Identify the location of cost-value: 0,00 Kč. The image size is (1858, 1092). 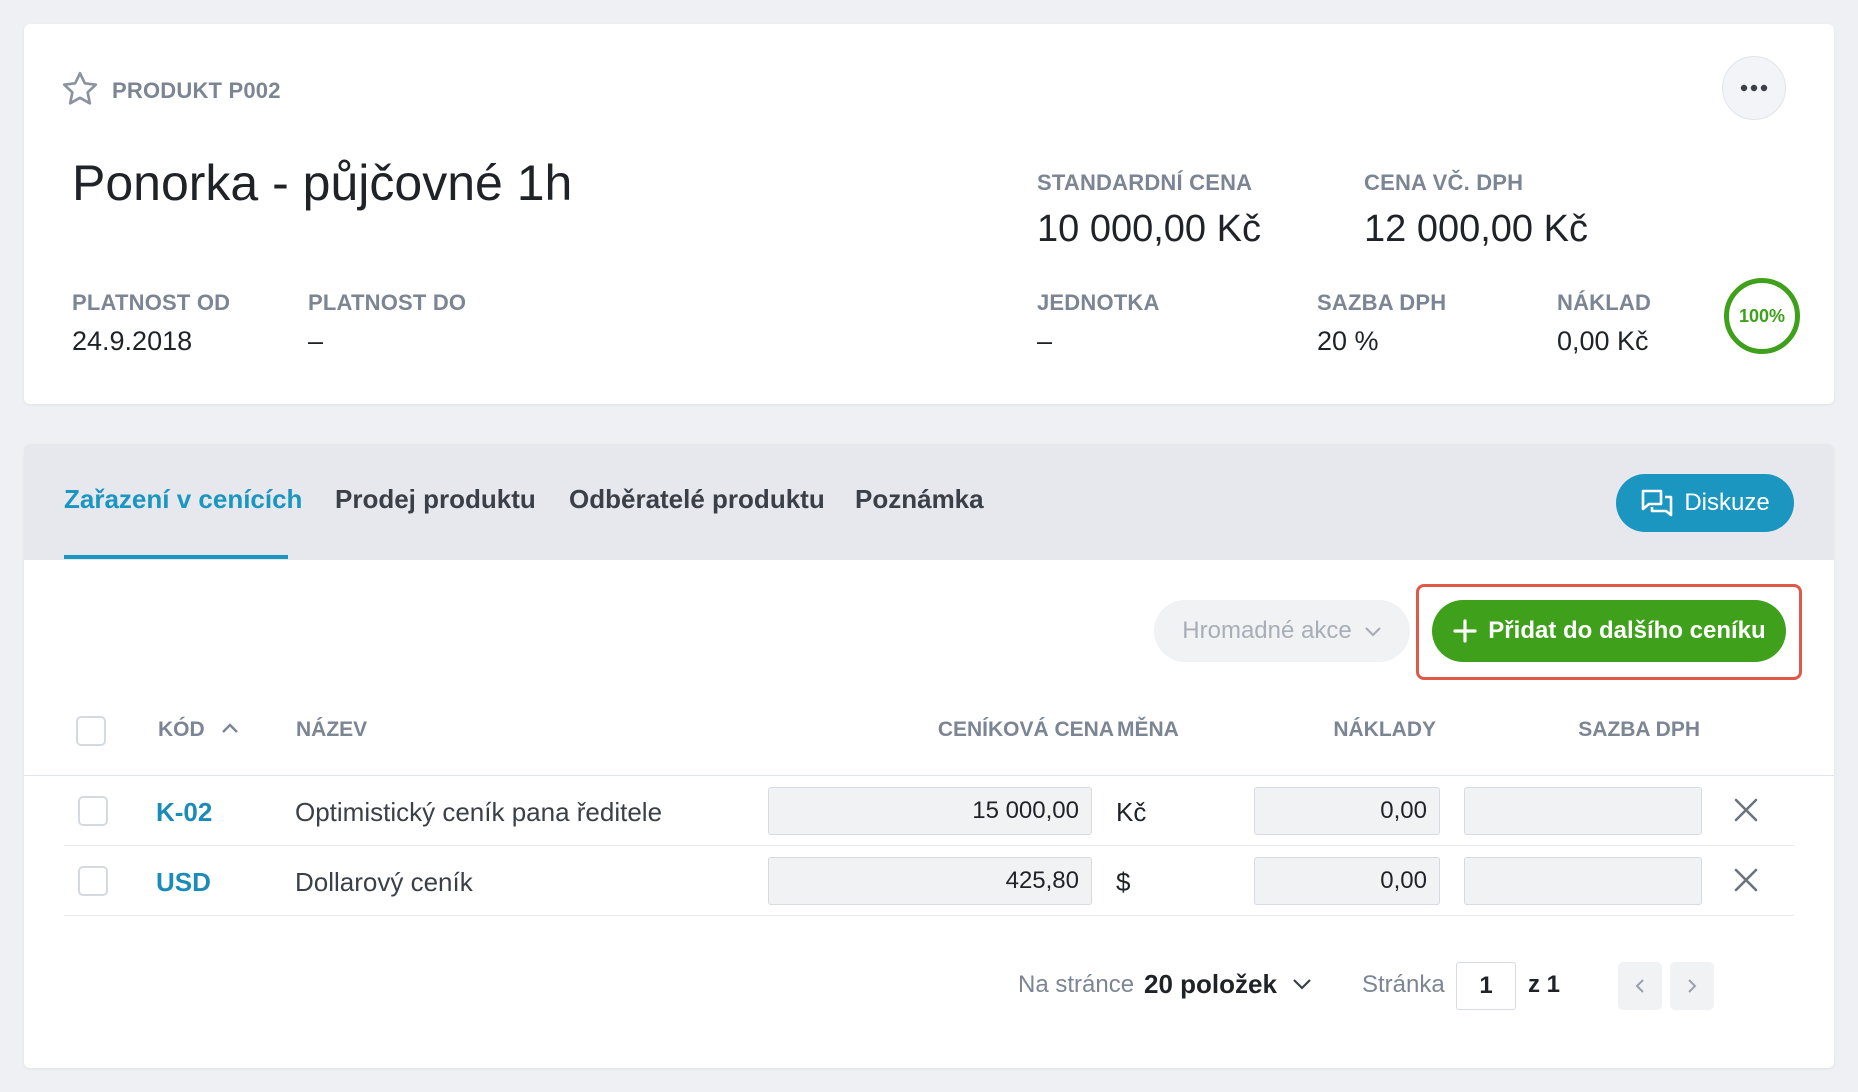
(1603, 341).